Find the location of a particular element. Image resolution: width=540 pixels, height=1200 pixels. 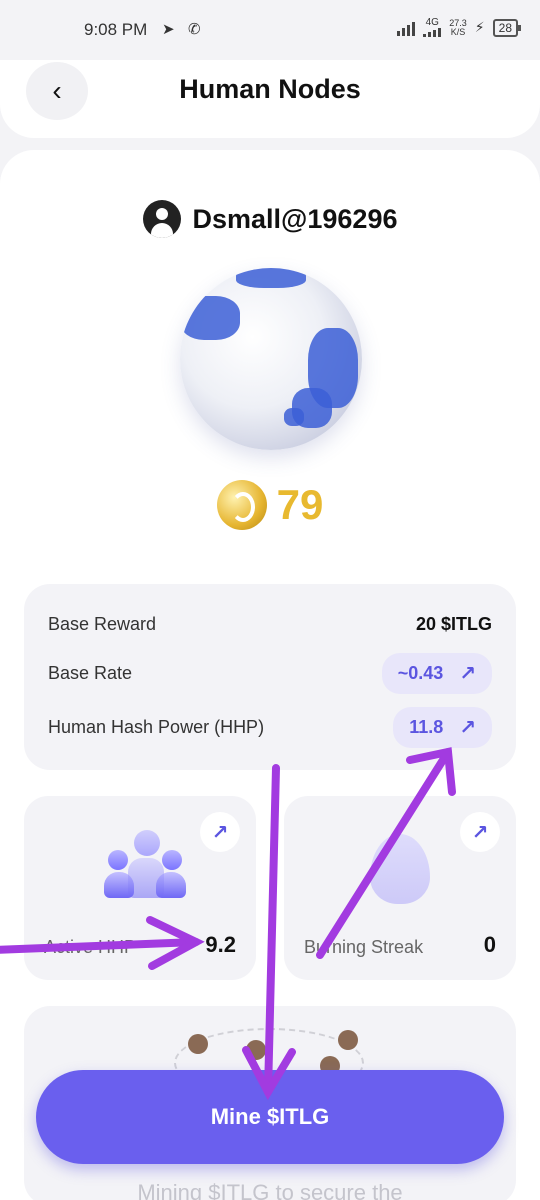

user-avatar-icon is located at coordinates (161, 219).